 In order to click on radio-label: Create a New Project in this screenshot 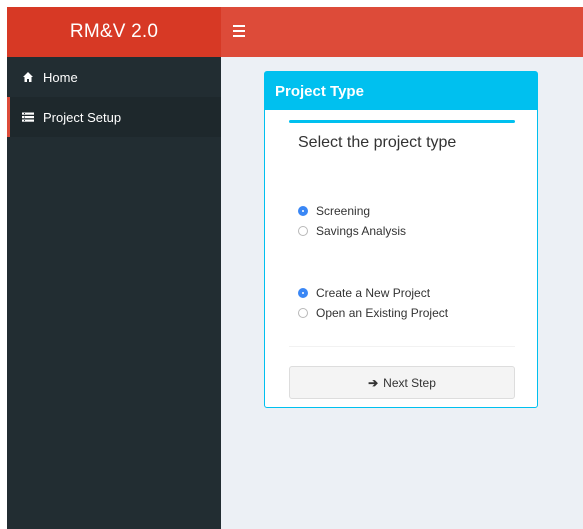, I will do `click(373, 293)`.